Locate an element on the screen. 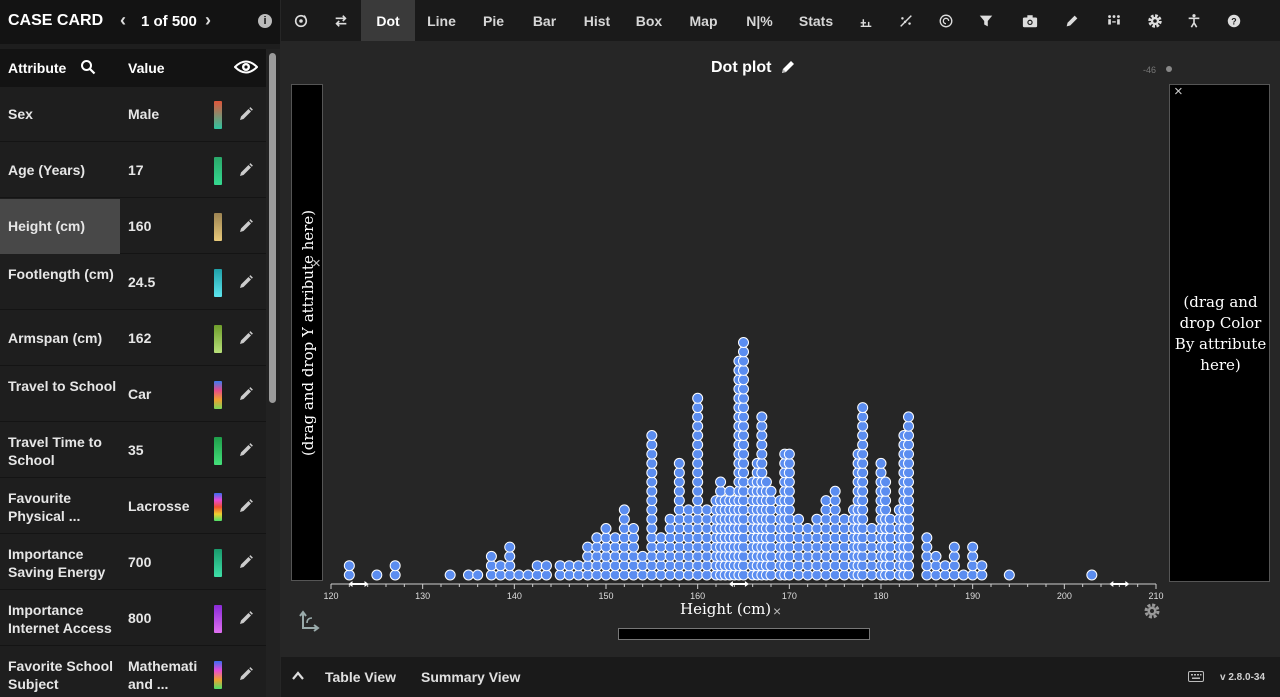  accessibility-button is located at coordinates (1194, 20).